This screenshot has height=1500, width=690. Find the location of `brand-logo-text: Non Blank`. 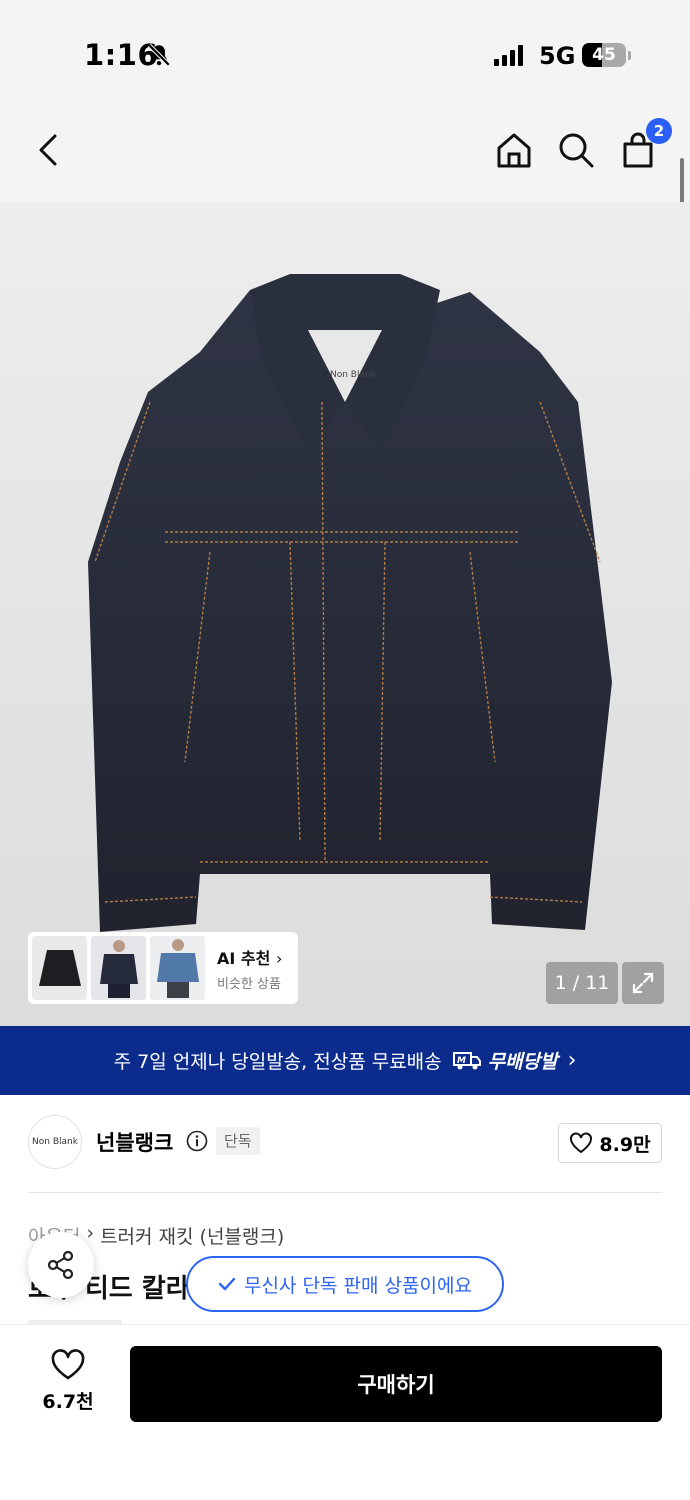

brand-logo-text: Non Blank is located at coordinates (55, 1142).